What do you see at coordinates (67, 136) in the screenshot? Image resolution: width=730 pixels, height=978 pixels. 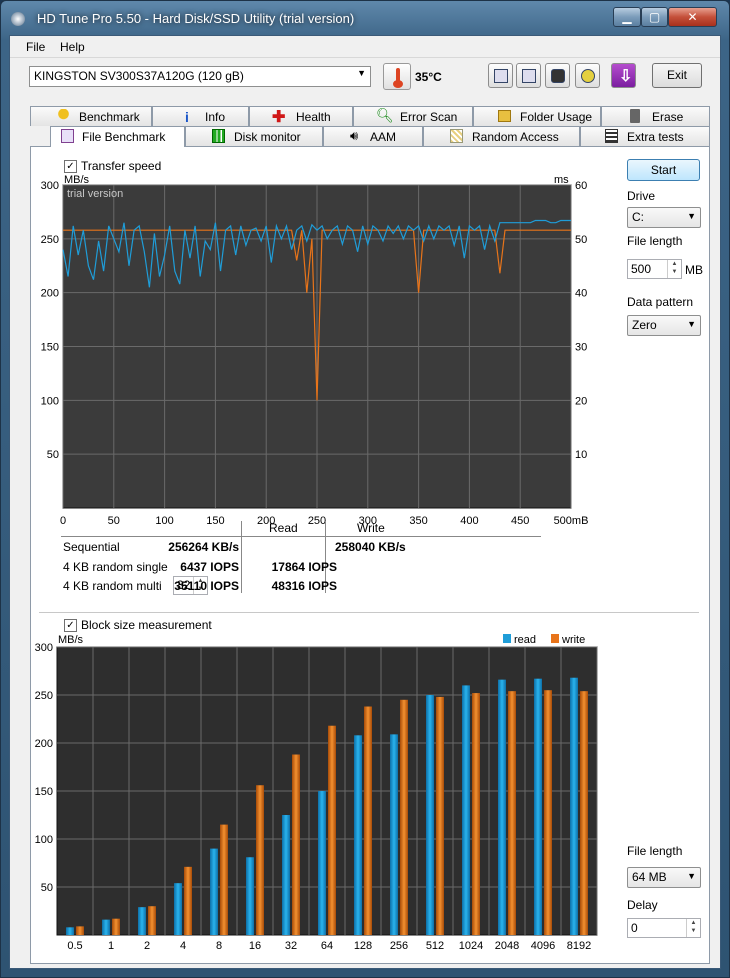 I see `file-benchmark-icon` at bounding box center [67, 136].